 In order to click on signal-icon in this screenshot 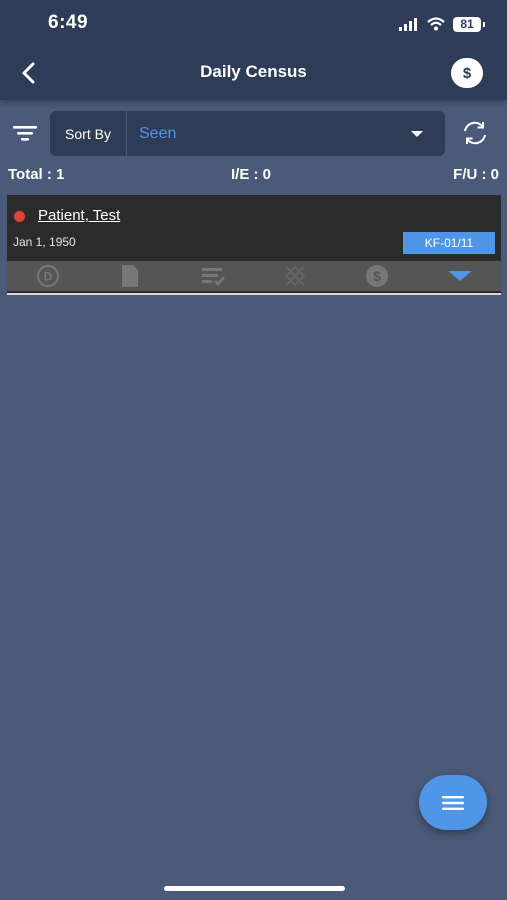, I will do `click(408, 24)`.